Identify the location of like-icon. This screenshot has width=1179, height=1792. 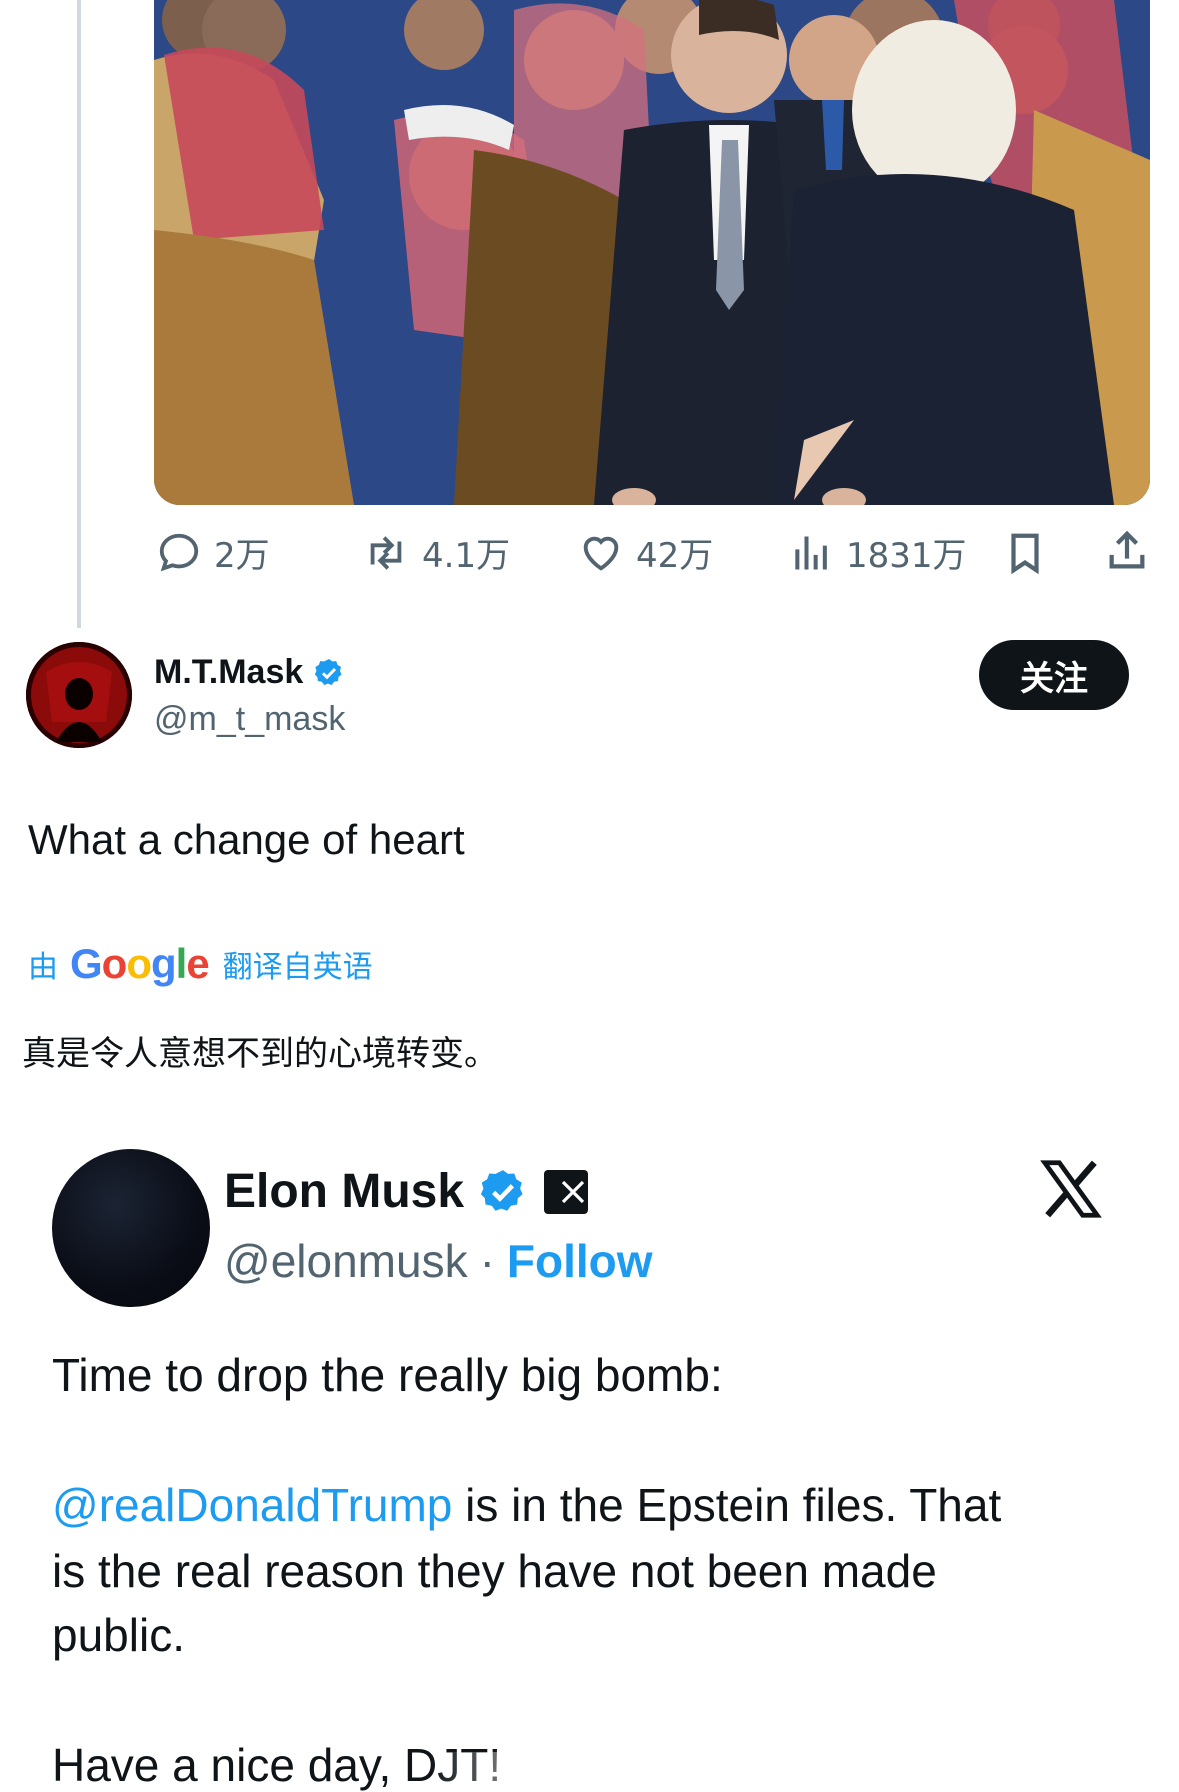
(601, 553).